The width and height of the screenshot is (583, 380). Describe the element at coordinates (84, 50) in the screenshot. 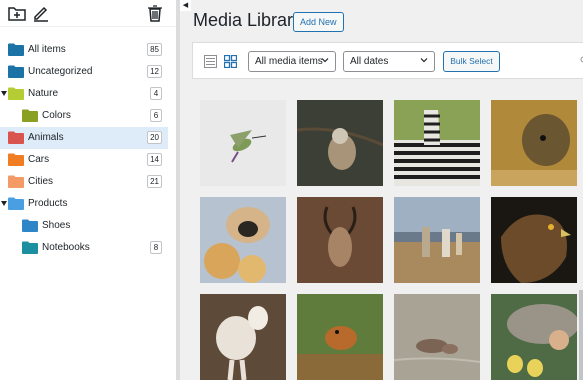

I see `folder-item-all-items: All items 85` at that location.